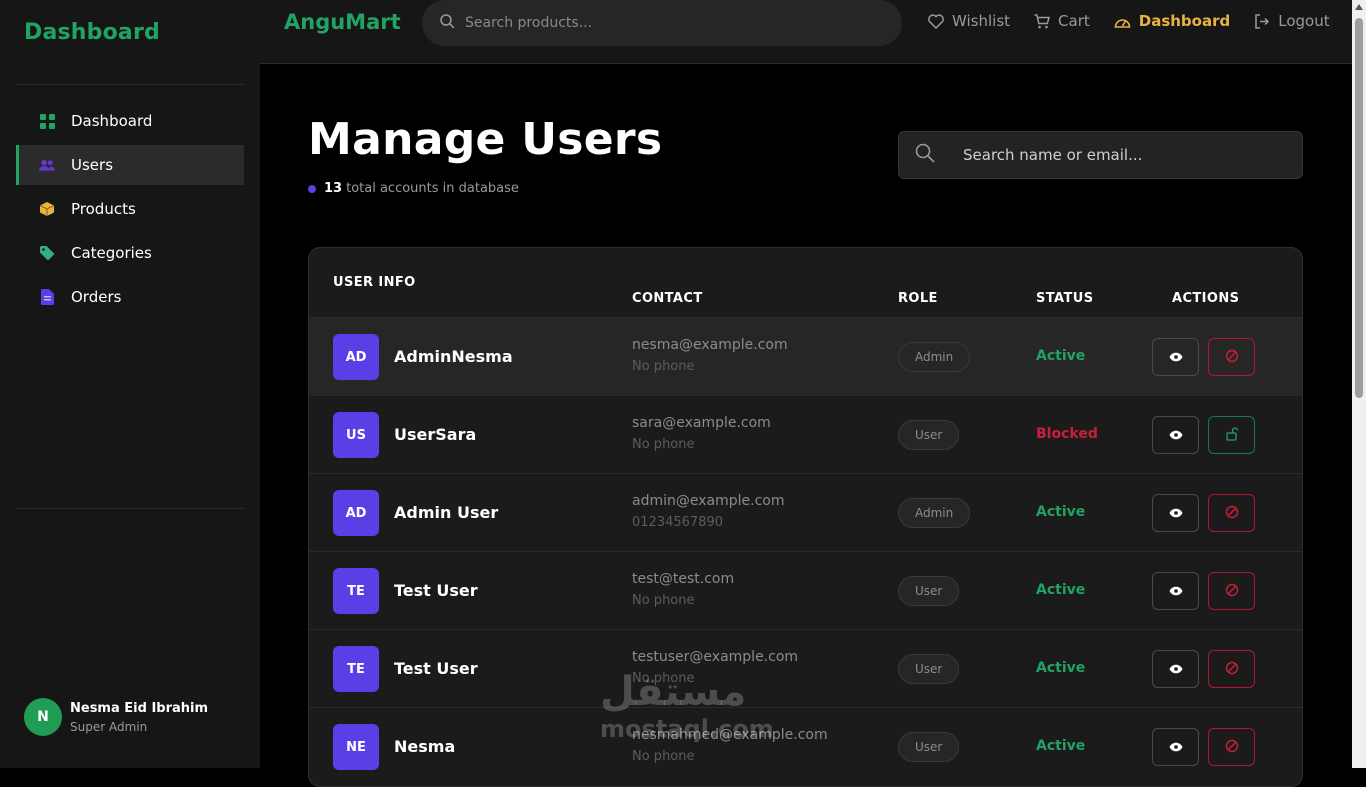 This screenshot has height=787, width=1366. What do you see at coordinates (677, 522) in the screenshot?
I see `user-phone: 01234567890` at bounding box center [677, 522].